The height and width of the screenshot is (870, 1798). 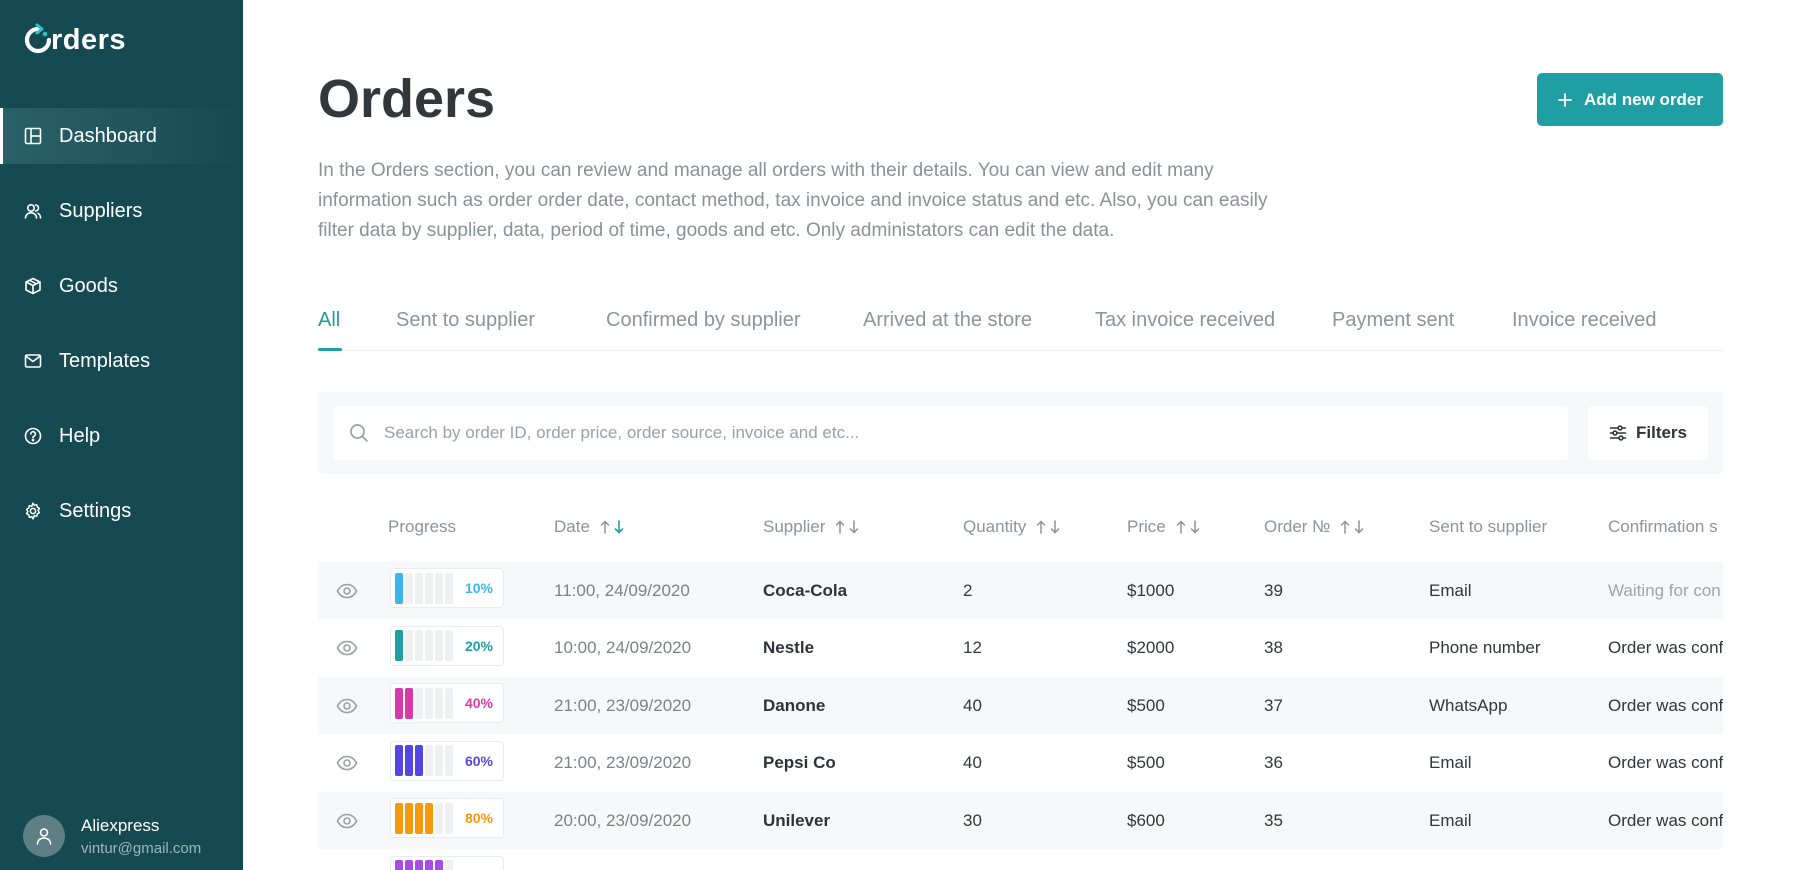 I want to click on order-number: 36, so click(x=1273, y=762).